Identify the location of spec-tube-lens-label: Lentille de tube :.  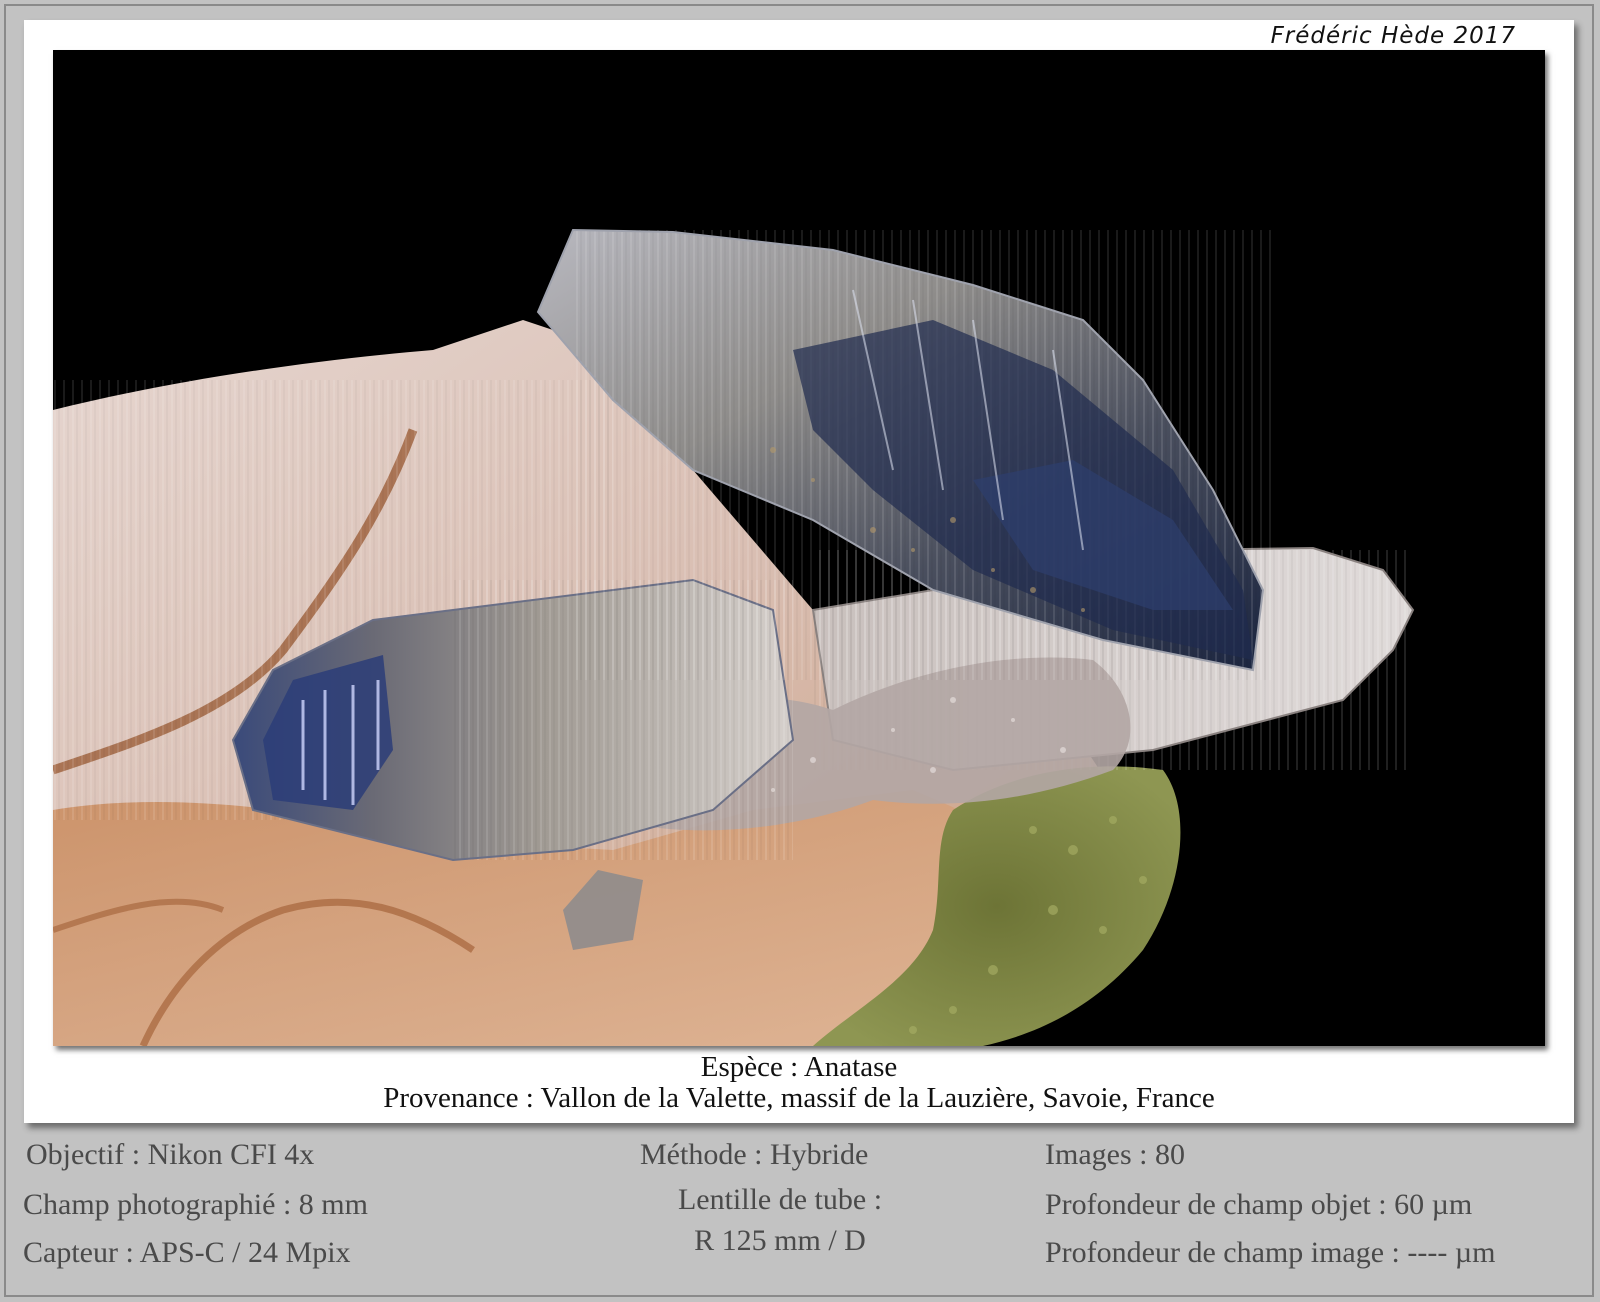
(780, 1199).